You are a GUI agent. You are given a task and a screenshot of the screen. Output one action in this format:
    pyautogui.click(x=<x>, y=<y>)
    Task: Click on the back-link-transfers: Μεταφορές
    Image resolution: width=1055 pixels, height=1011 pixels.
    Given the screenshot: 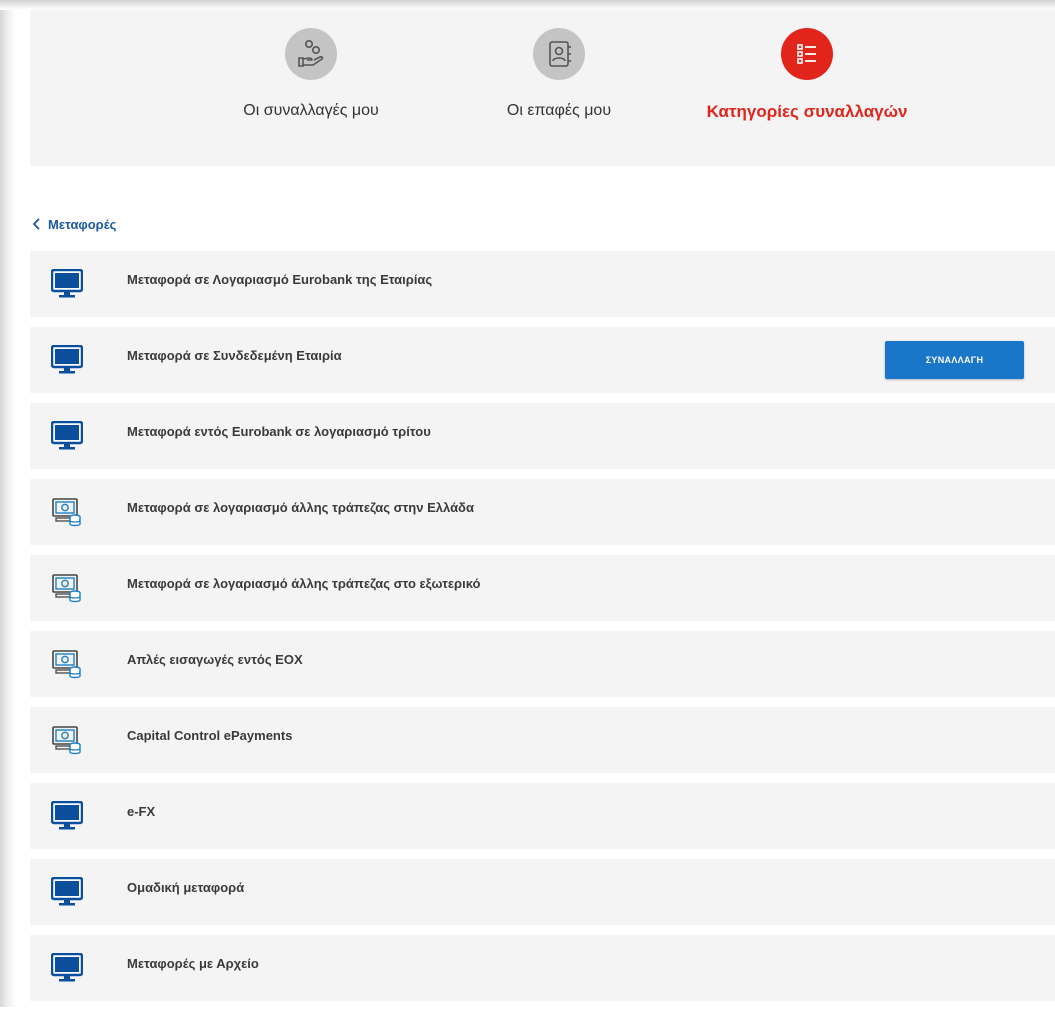 What is the action you would take?
    pyautogui.click(x=74, y=224)
    